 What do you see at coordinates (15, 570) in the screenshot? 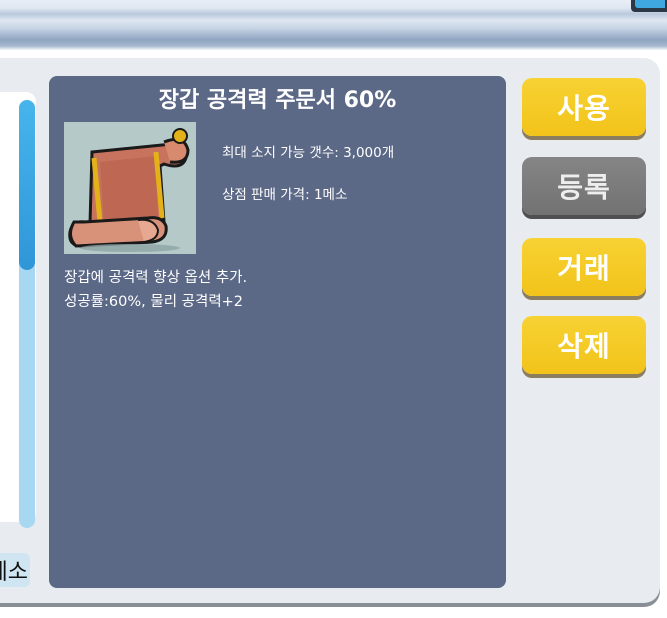
I see `meso-label: 메소` at bounding box center [15, 570].